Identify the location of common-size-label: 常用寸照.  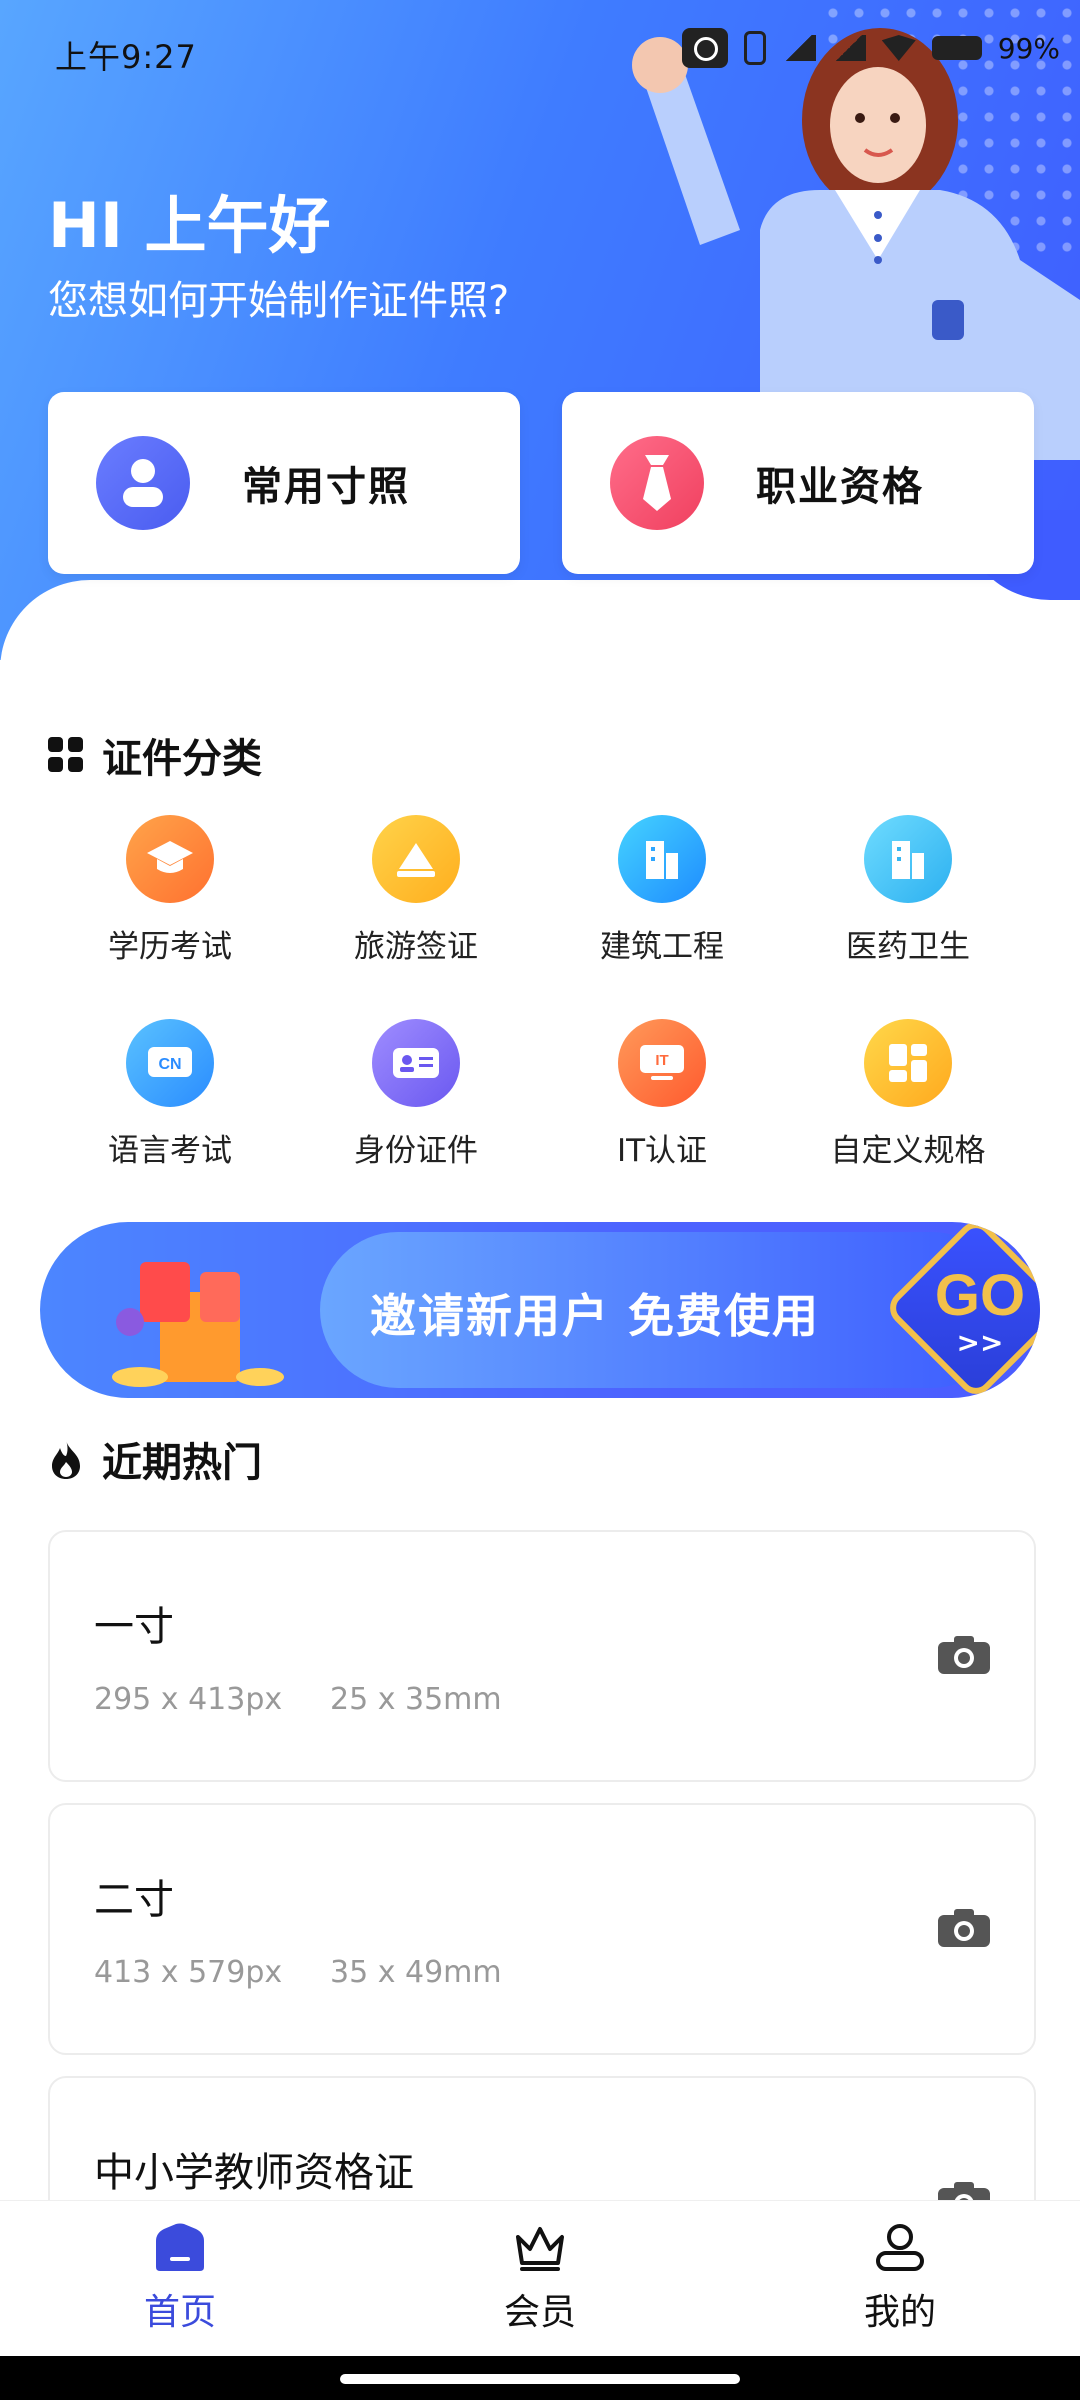
(326, 487).